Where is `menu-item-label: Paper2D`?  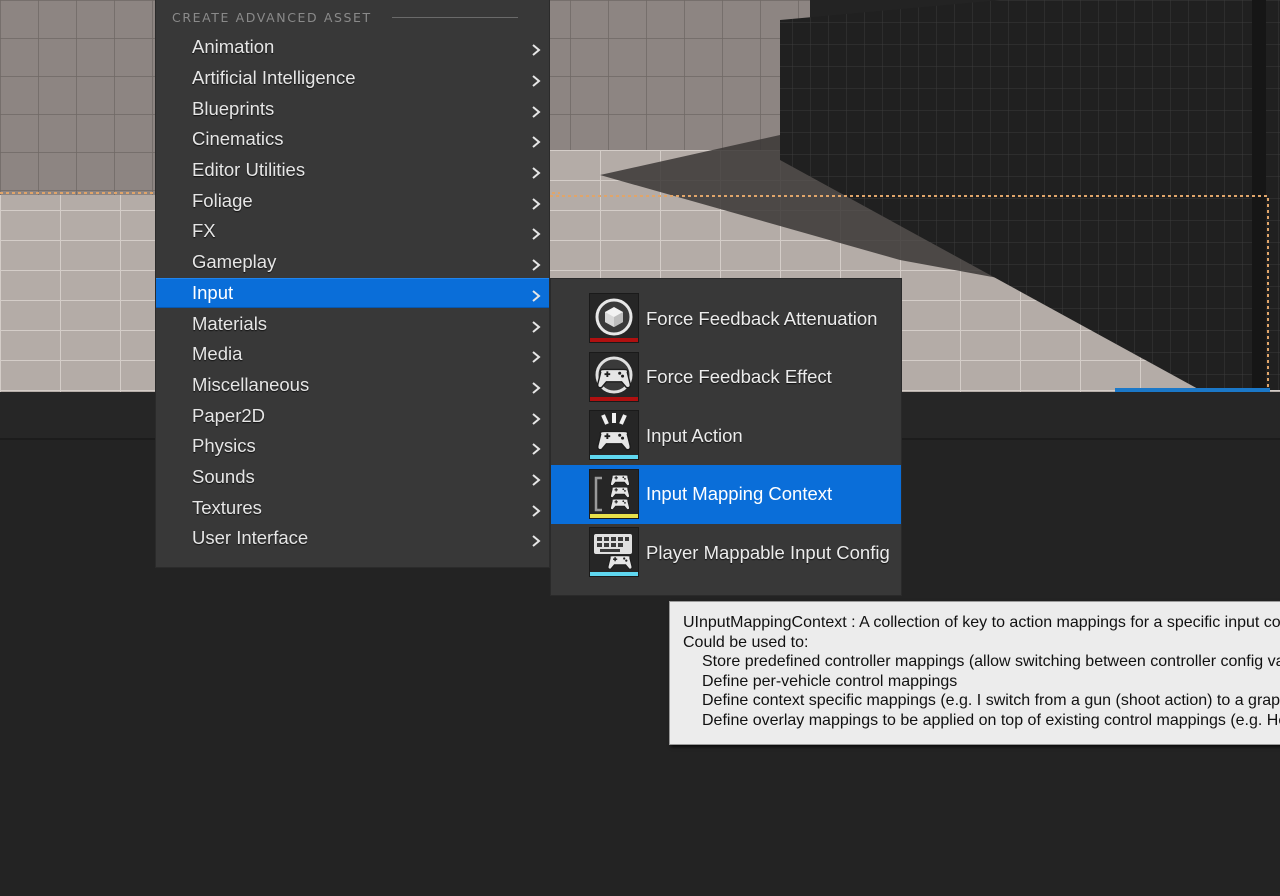
menu-item-label: Paper2D is located at coordinates (229, 415).